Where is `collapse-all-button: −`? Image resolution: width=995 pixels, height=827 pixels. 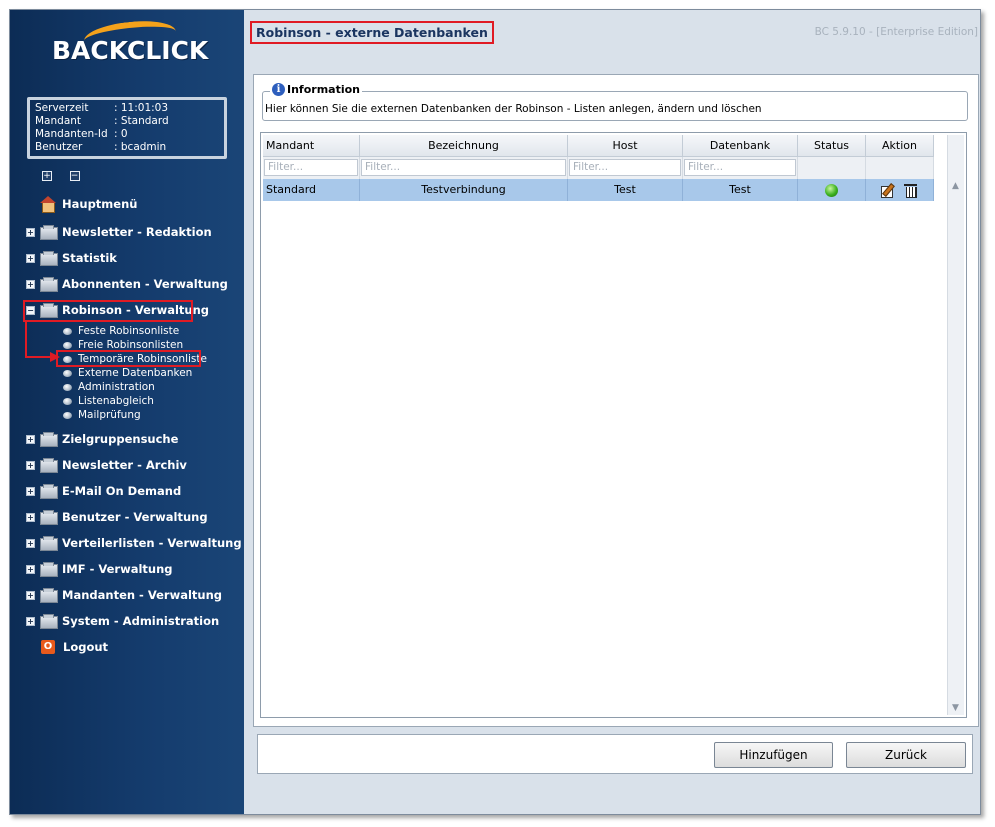
collapse-all-button: − is located at coordinates (74, 176).